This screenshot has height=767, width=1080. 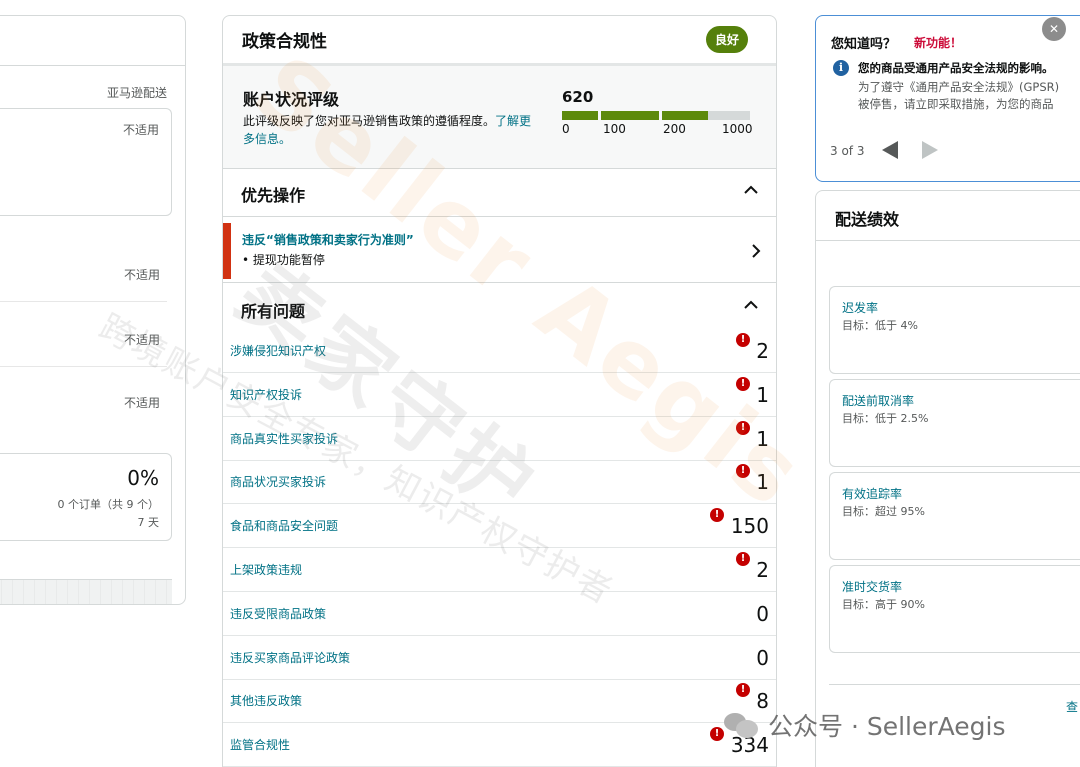 I want to click on new-feature-label: 新功能！, so click(x=938, y=43).